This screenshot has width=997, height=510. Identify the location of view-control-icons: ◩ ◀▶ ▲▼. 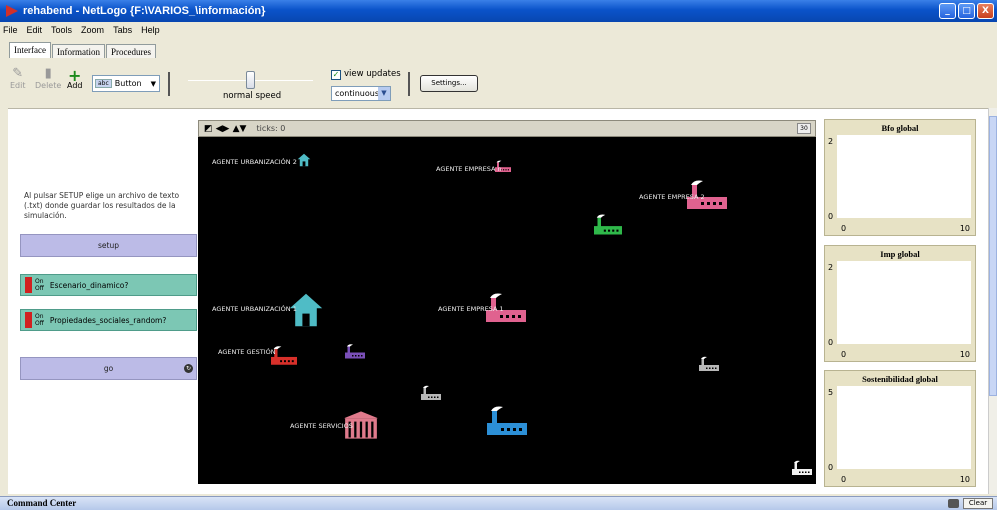
(225, 129).